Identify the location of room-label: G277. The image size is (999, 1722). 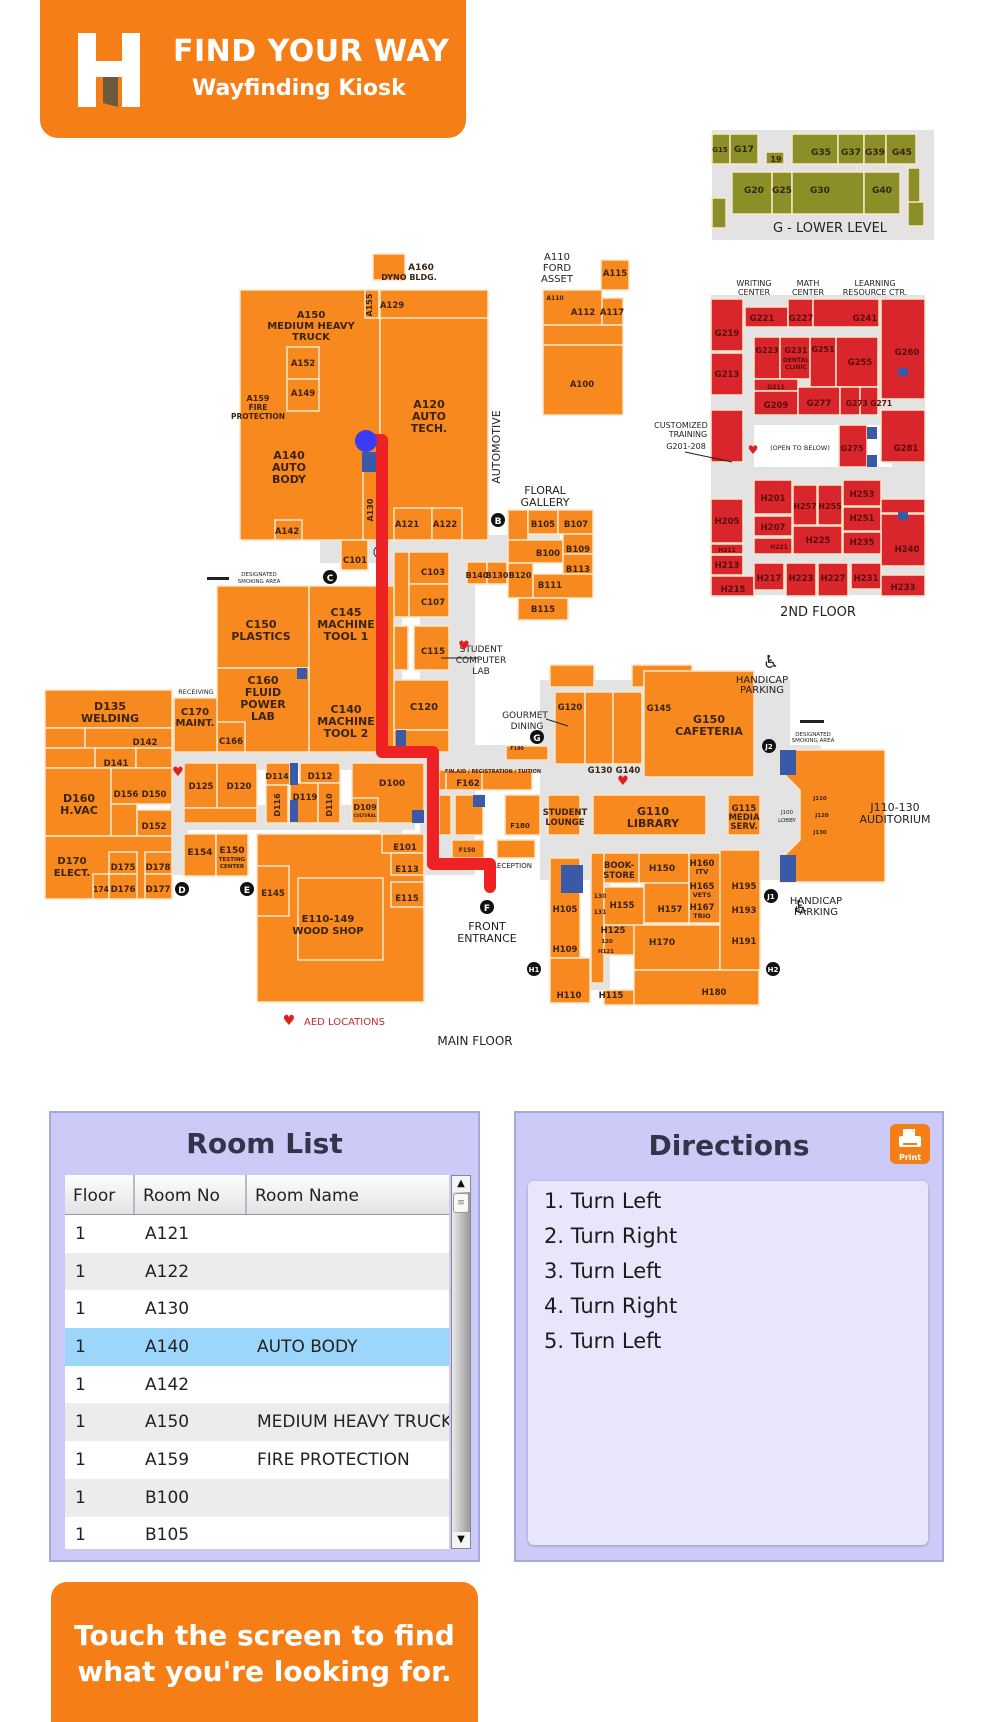
(819, 404).